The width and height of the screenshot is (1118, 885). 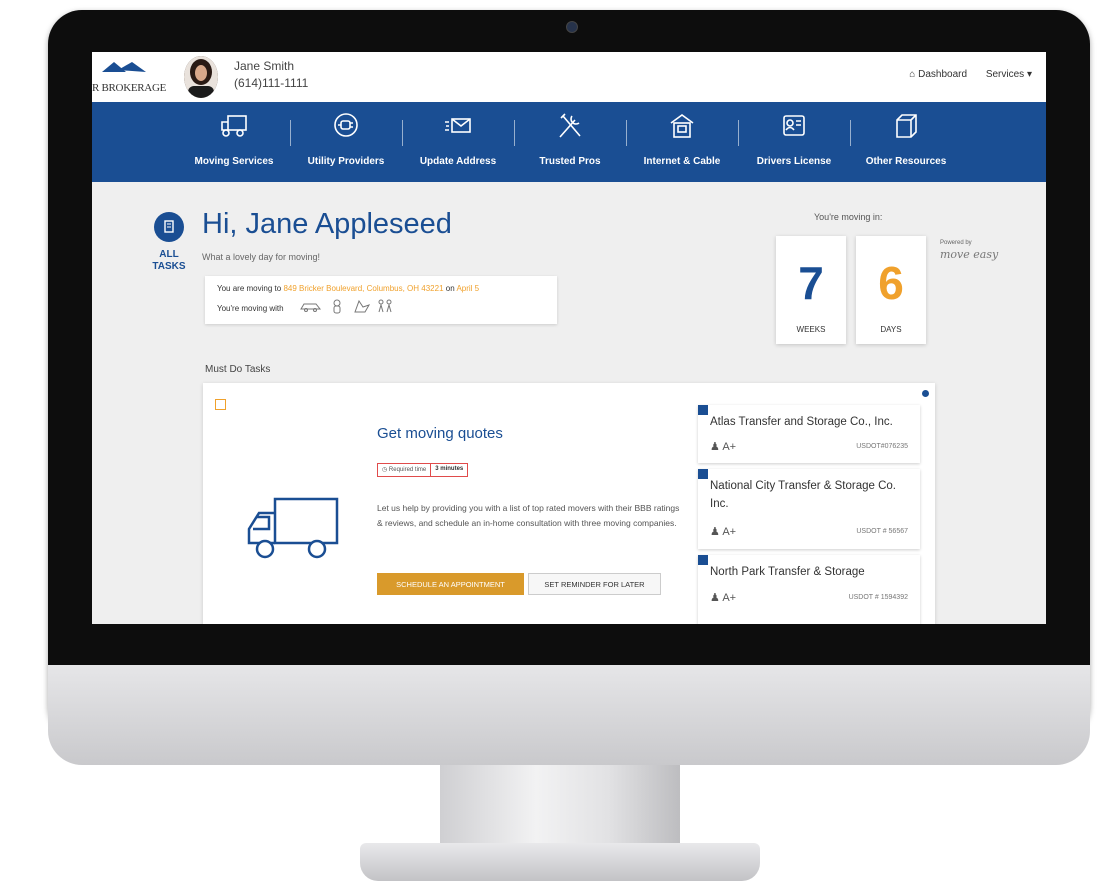 I want to click on nav-label: Update Address, so click(x=458, y=161).